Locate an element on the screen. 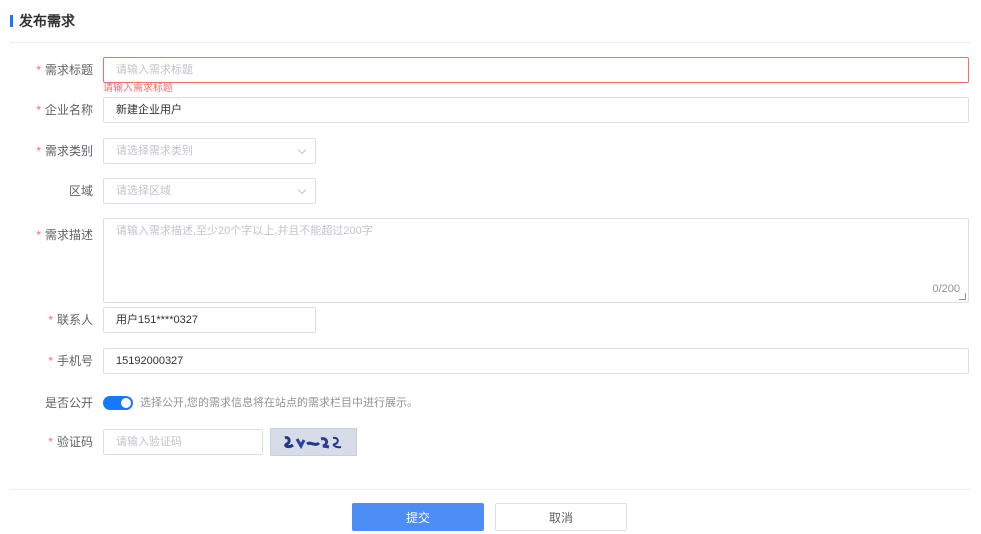  resize-handle-icon is located at coordinates (962, 296).